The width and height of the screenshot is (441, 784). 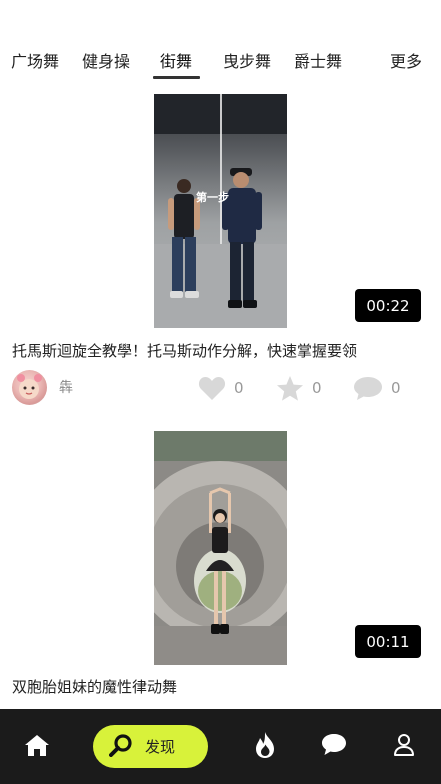 I want to click on like-button: 0, so click(x=221, y=388).